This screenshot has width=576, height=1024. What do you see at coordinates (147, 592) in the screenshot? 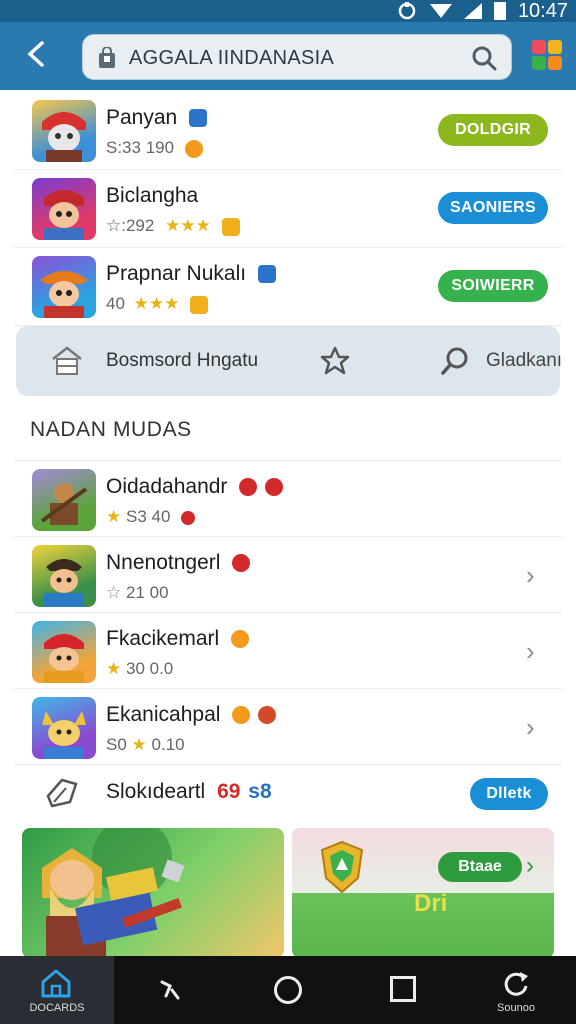
I see `app-rating: 21 00` at bounding box center [147, 592].